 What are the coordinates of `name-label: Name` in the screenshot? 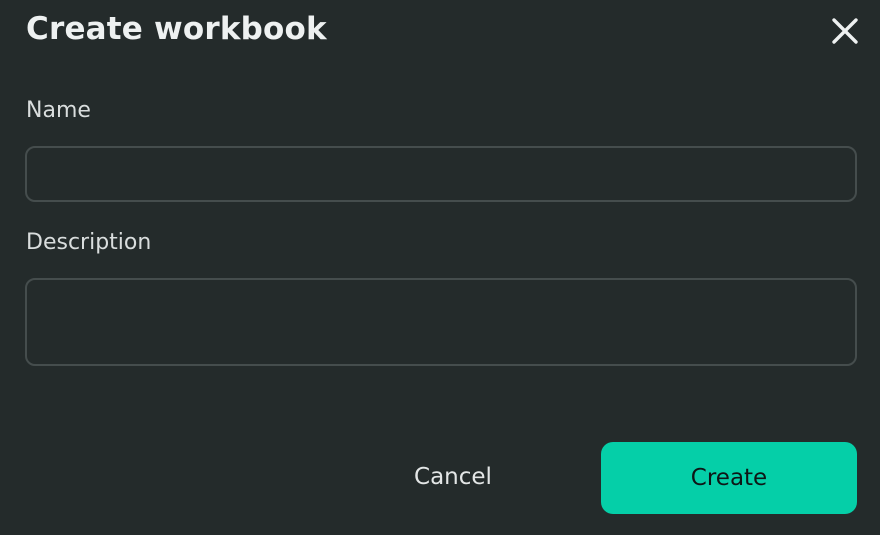 It's located at (58, 110).